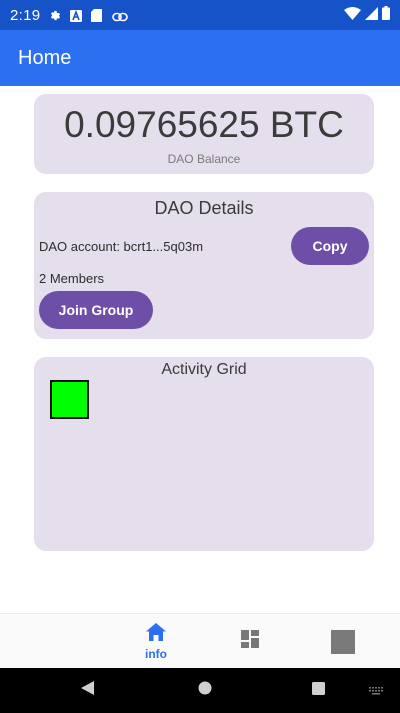 This screenshot has width=400, height=713. Describe the element at coordinates (386, 15) in the screenshot. I see `battery-icon` at that location.